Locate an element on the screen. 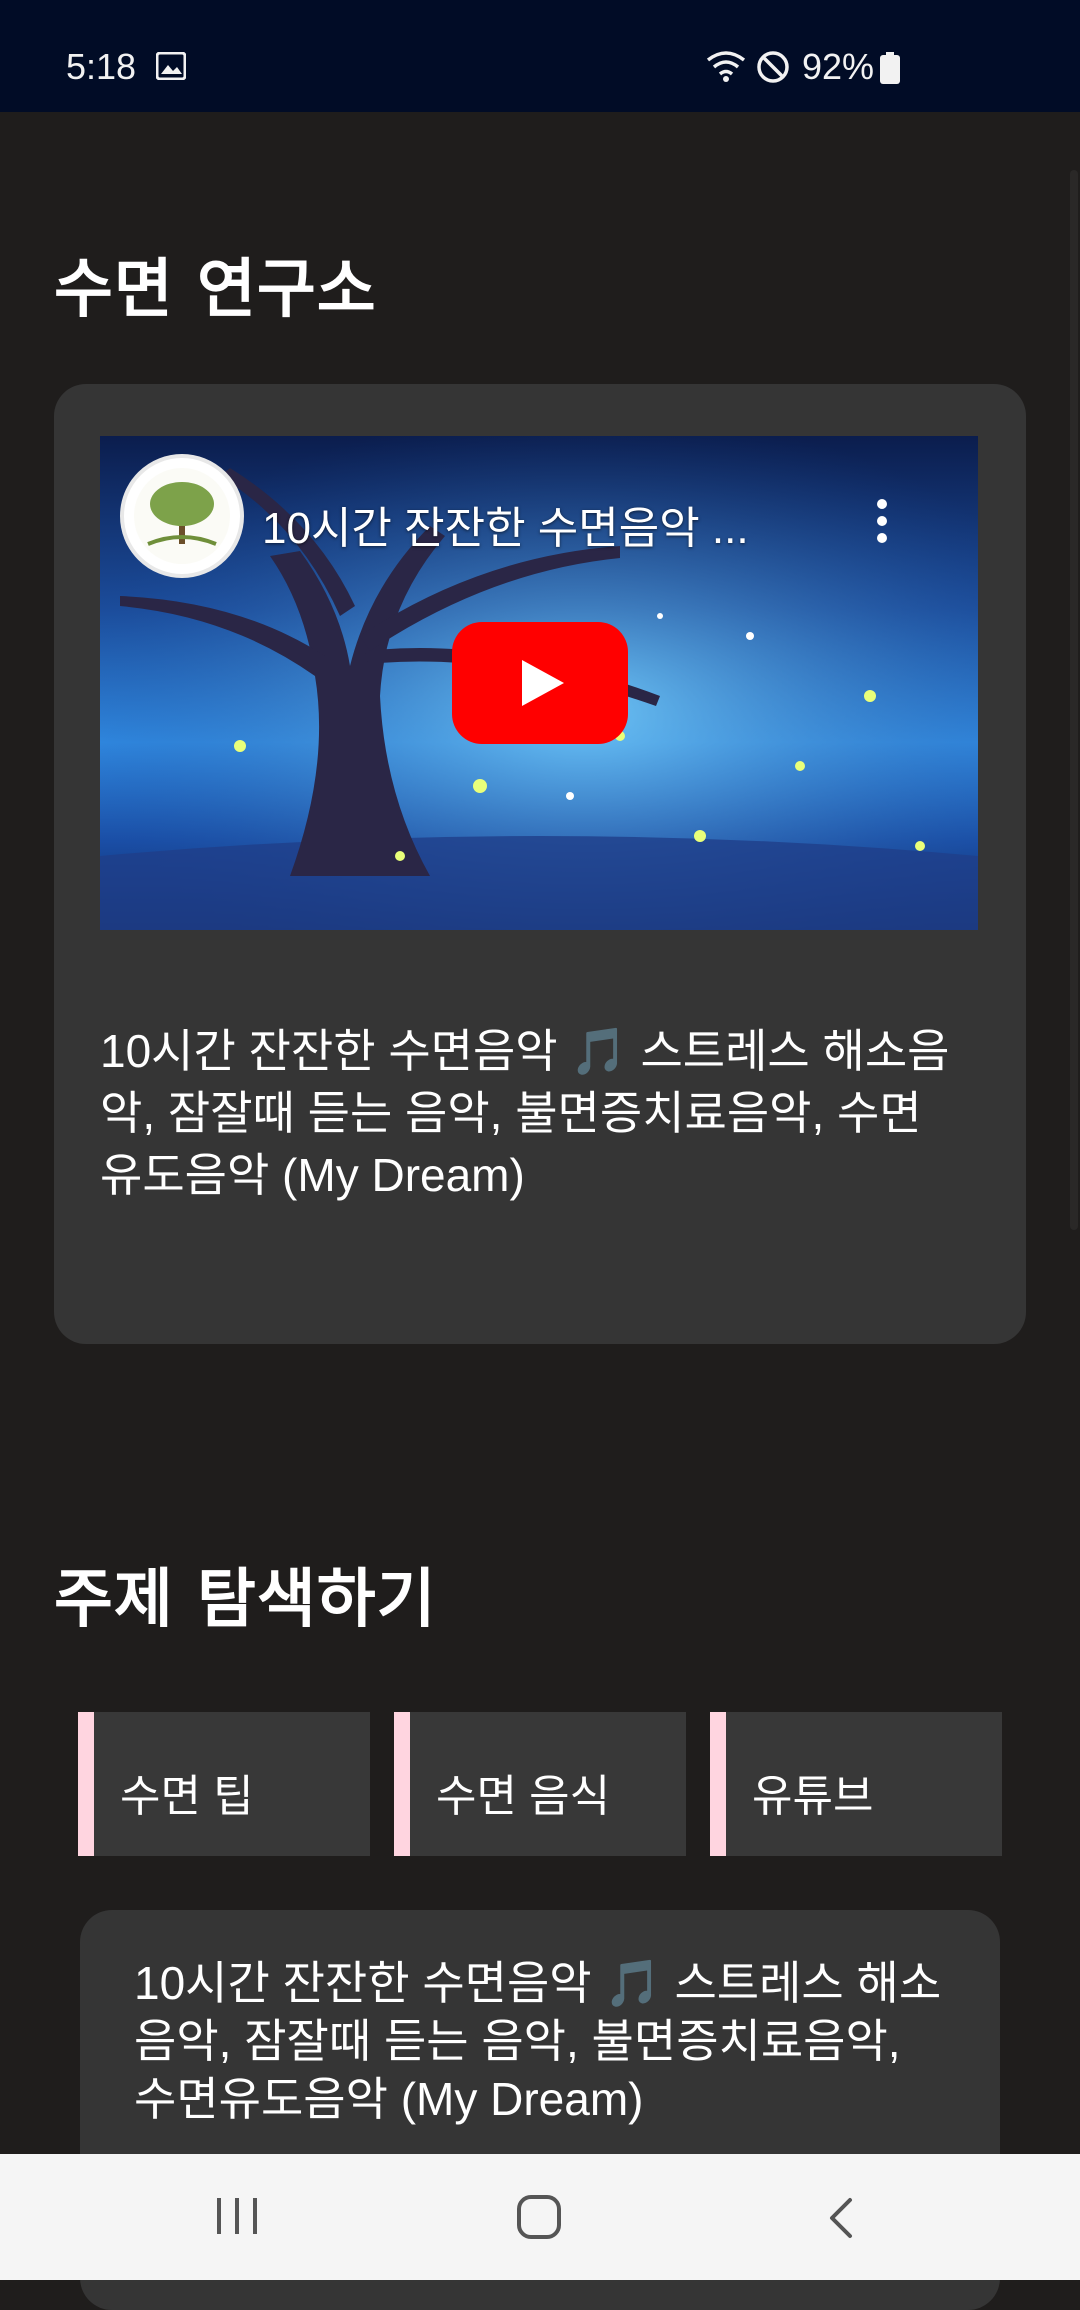  tab-youtube: 유튜브 is located at coordinates (856, 1784).